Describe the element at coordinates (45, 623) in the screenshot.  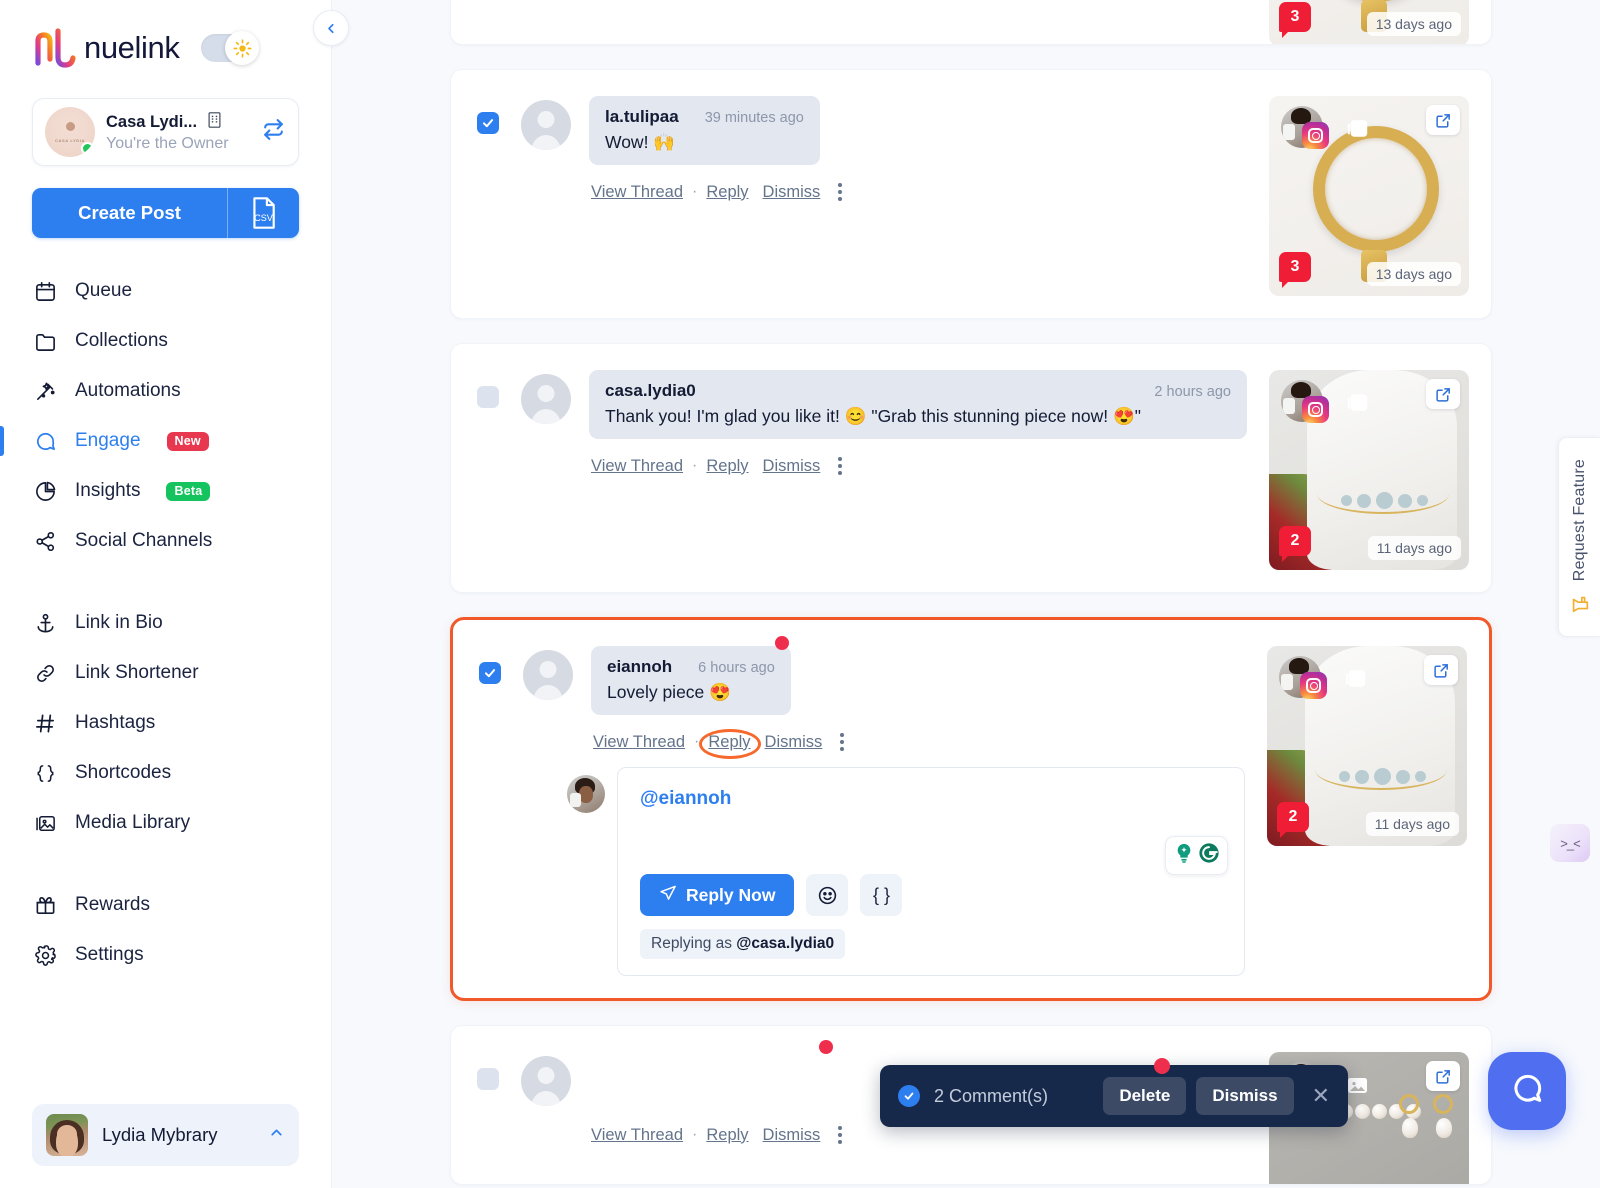
I see `anchor-icon` at that location.